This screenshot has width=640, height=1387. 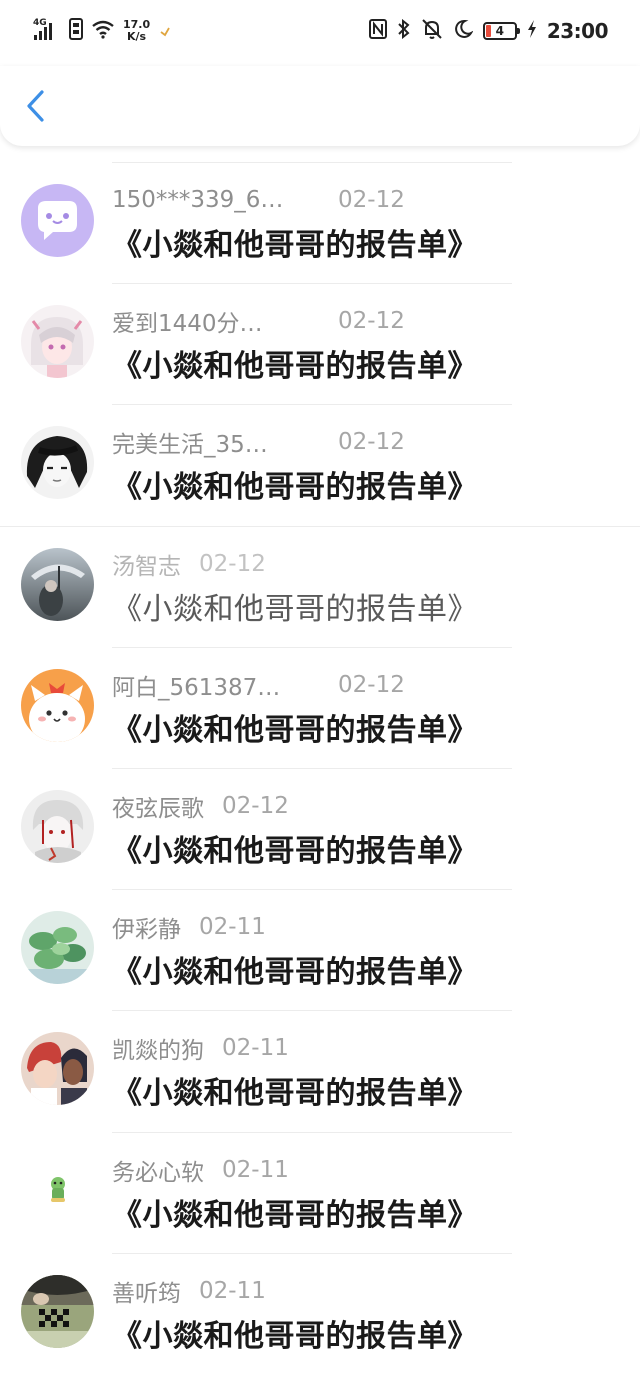 I want to click on network-speed-unit: K/s, so click(x=137, y=36).